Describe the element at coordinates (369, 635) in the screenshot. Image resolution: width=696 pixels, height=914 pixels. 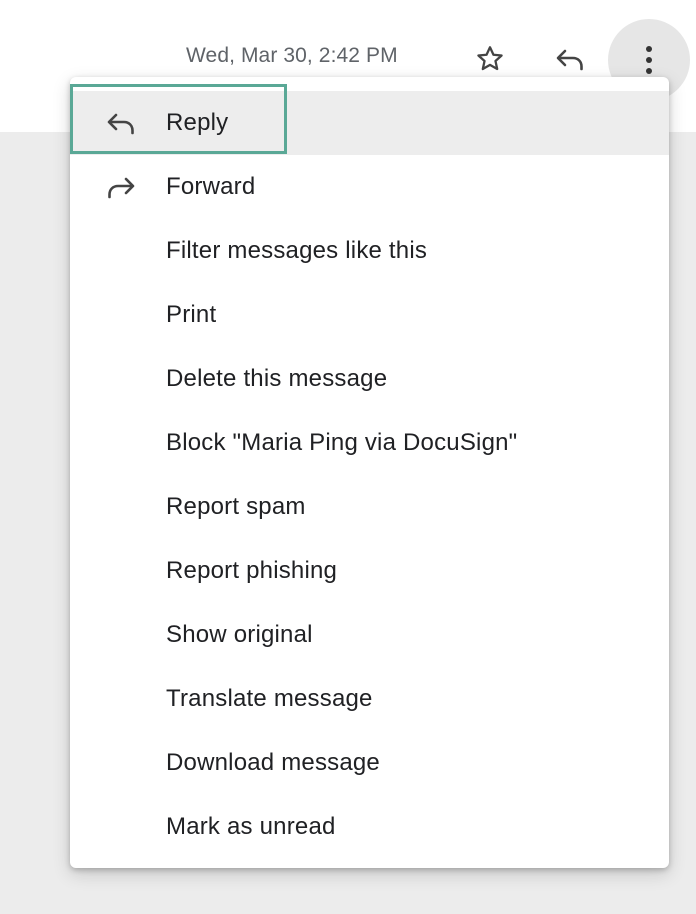
I see `menu-item-show-original: Show original` at that location.